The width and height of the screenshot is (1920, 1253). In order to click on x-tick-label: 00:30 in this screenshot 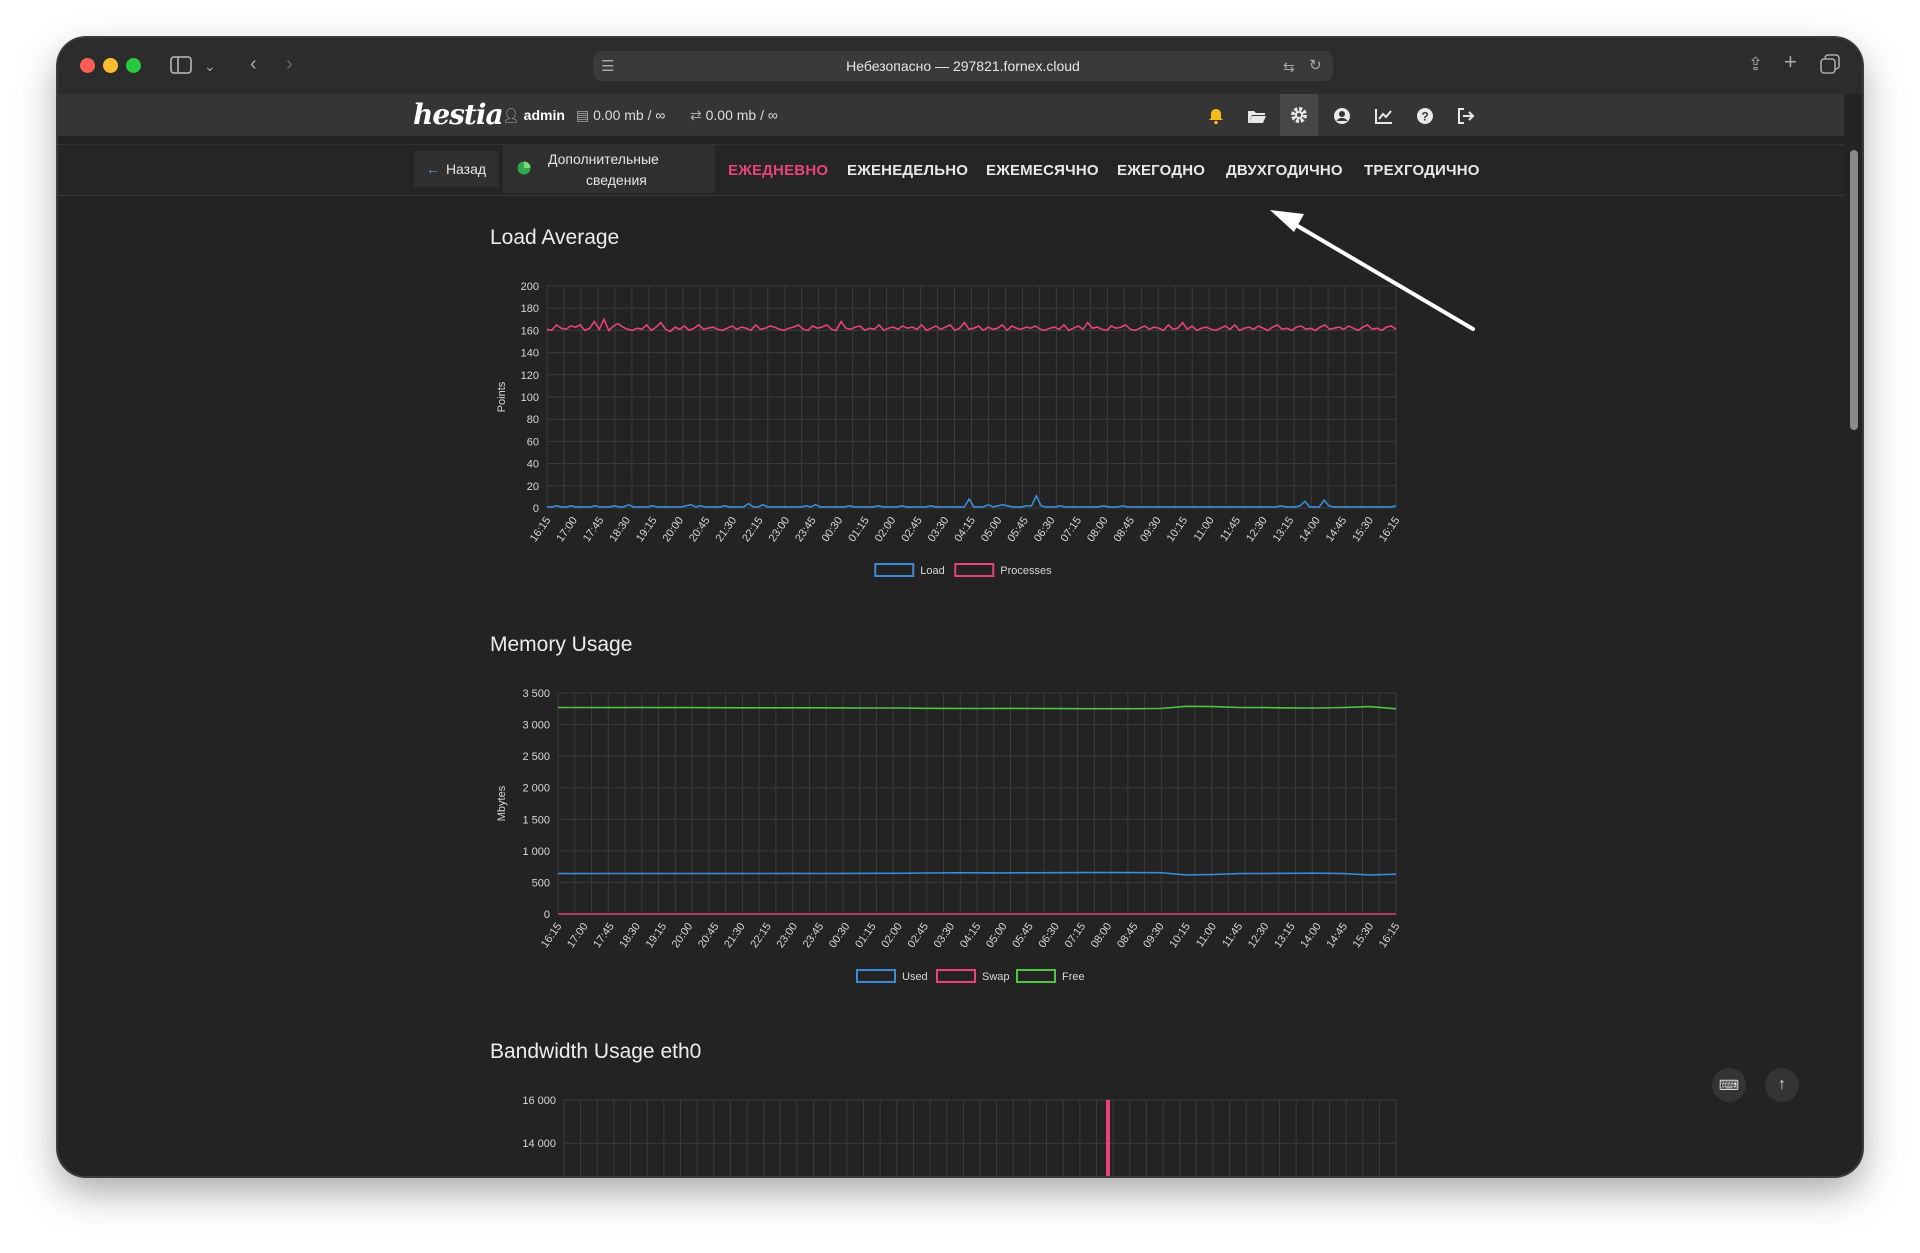, I will do `click(833, 529)`.